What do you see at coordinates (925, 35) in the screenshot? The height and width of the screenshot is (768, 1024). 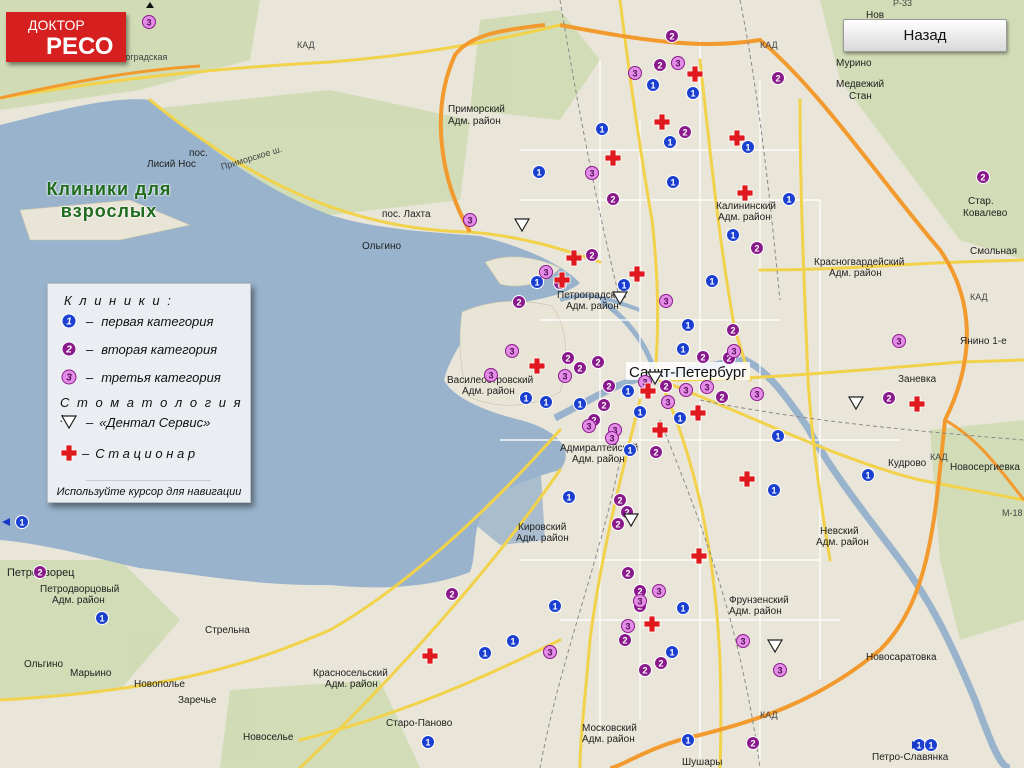 I see `back-button: Назад` at bounding box center [925, 35].